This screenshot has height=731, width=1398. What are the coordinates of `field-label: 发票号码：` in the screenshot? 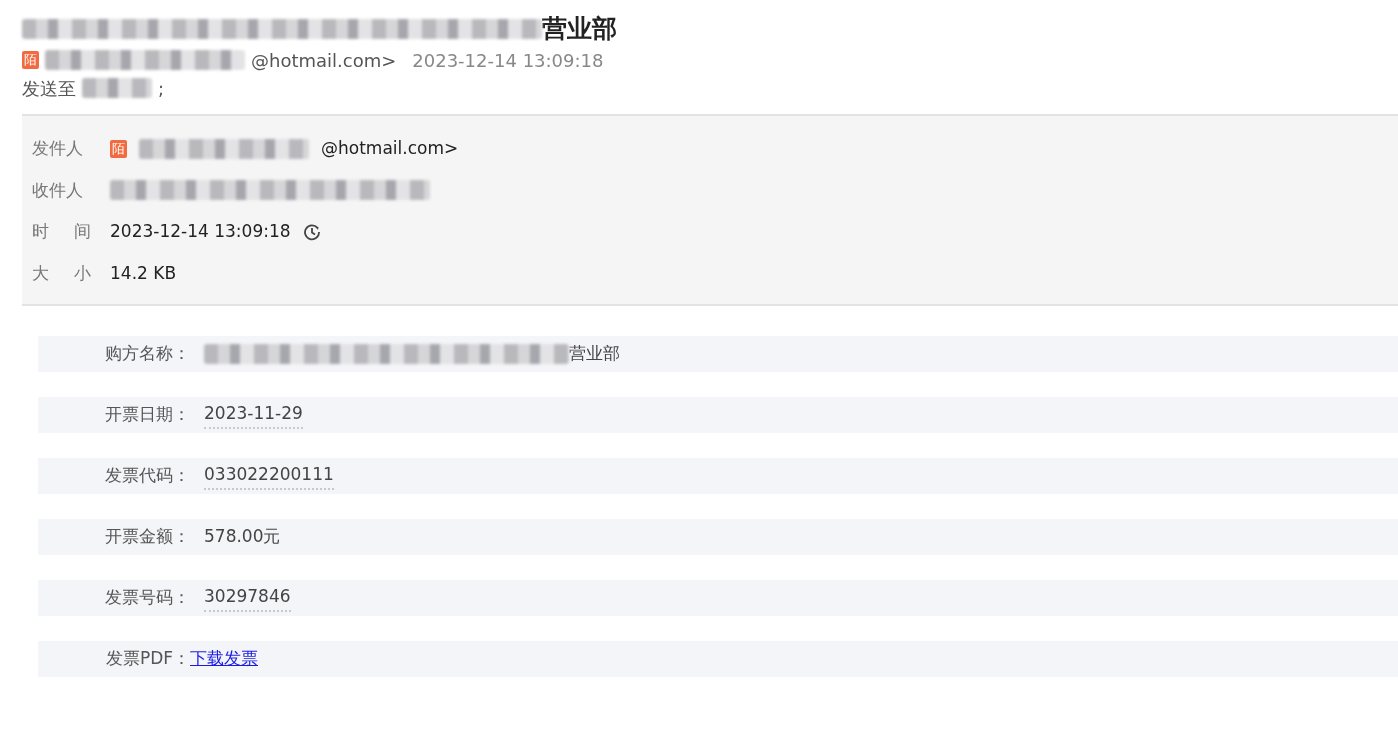 It's located at (147, 598).